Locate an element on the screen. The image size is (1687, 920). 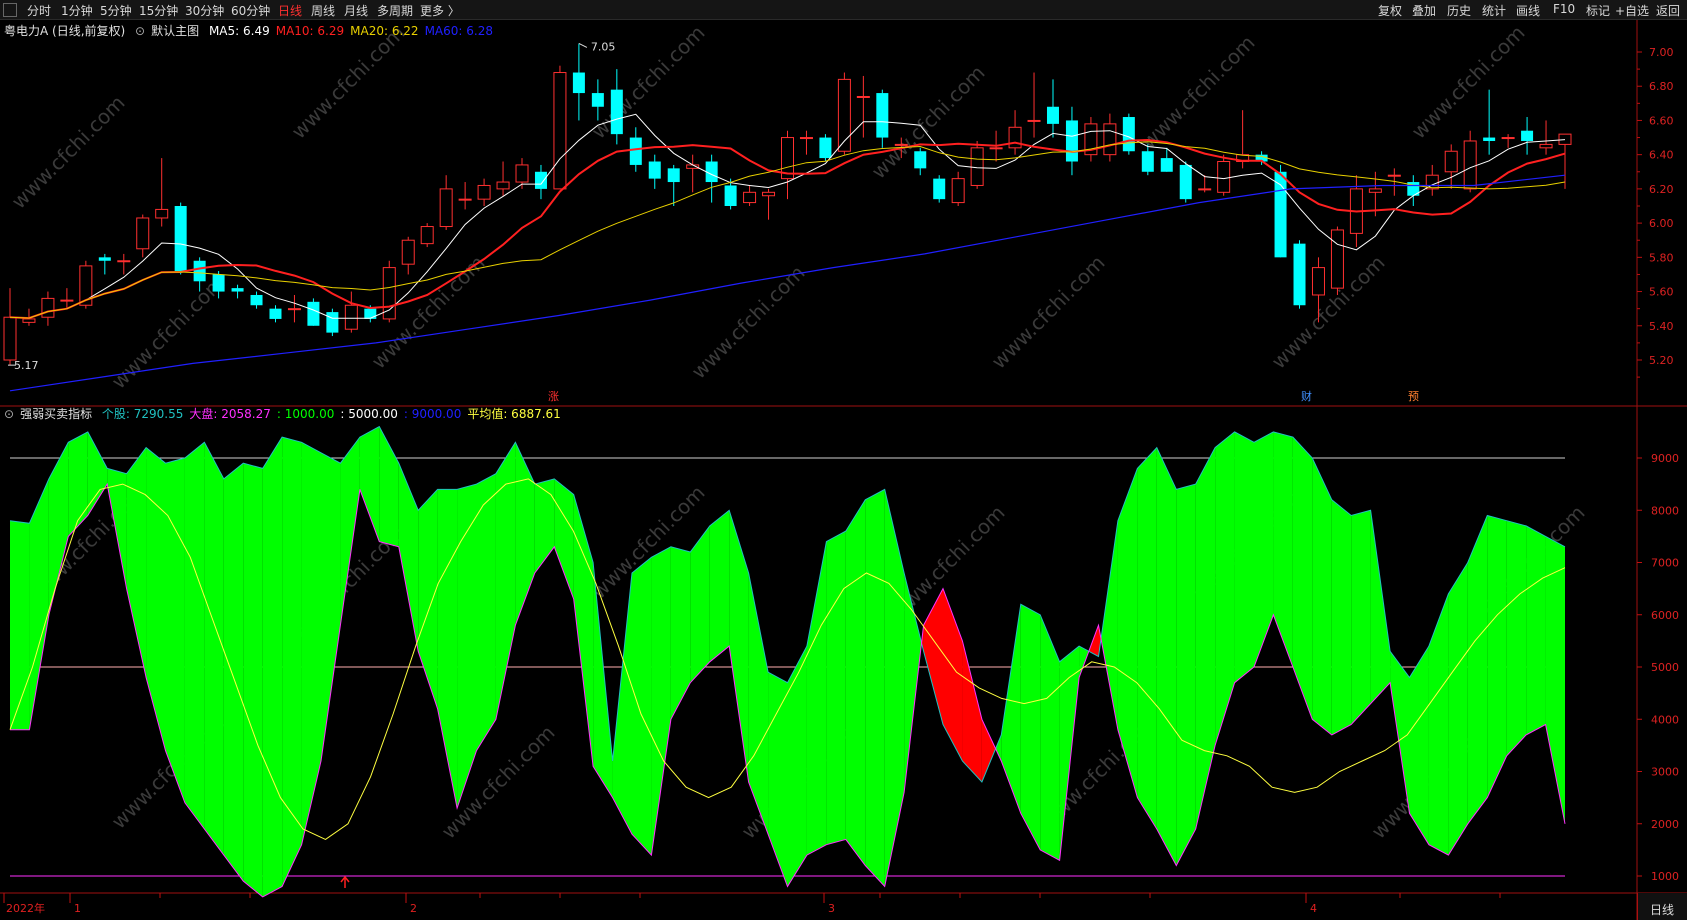
x-tick-label: 1 is located at coordinates (77, 908).